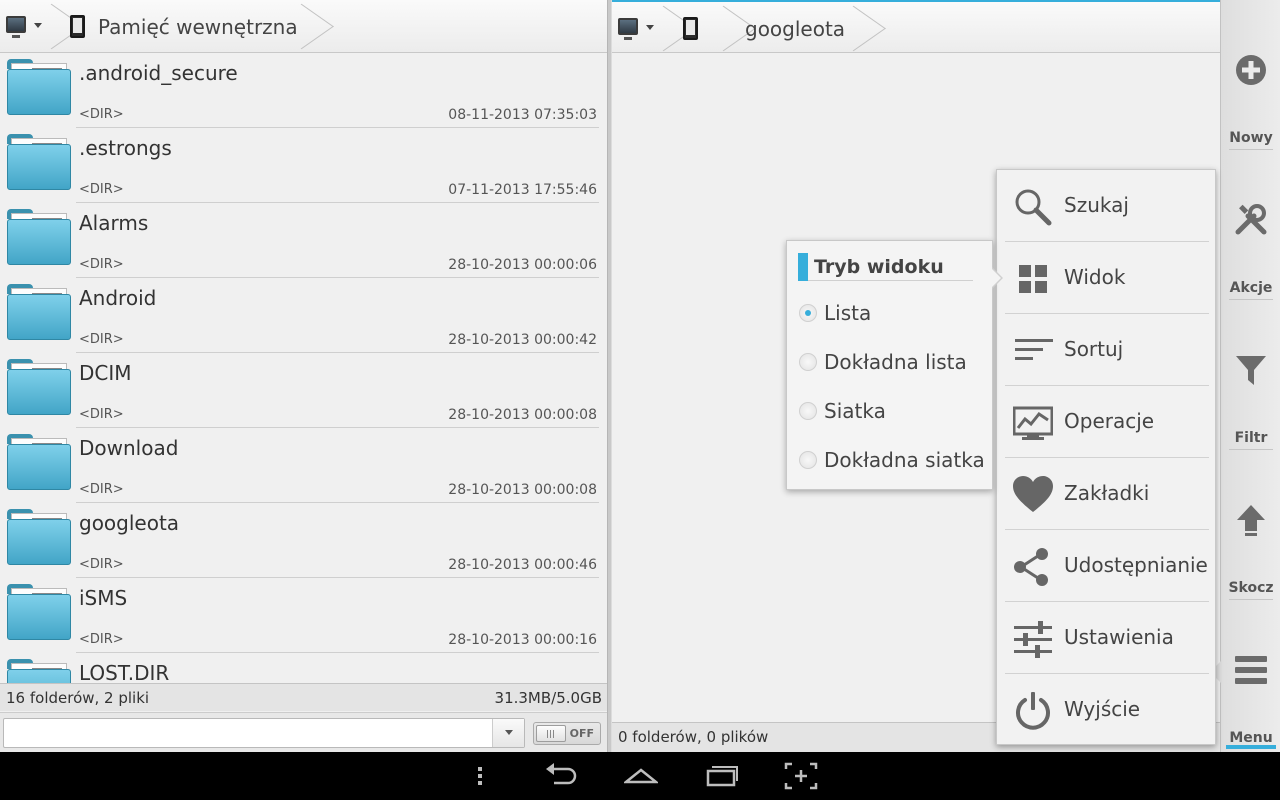 The width and height of the screenshot is (1280, 800). I want to click on list-item: .estrongs <DIR> 07-11-2013 17:55:46, so click(303, 165).